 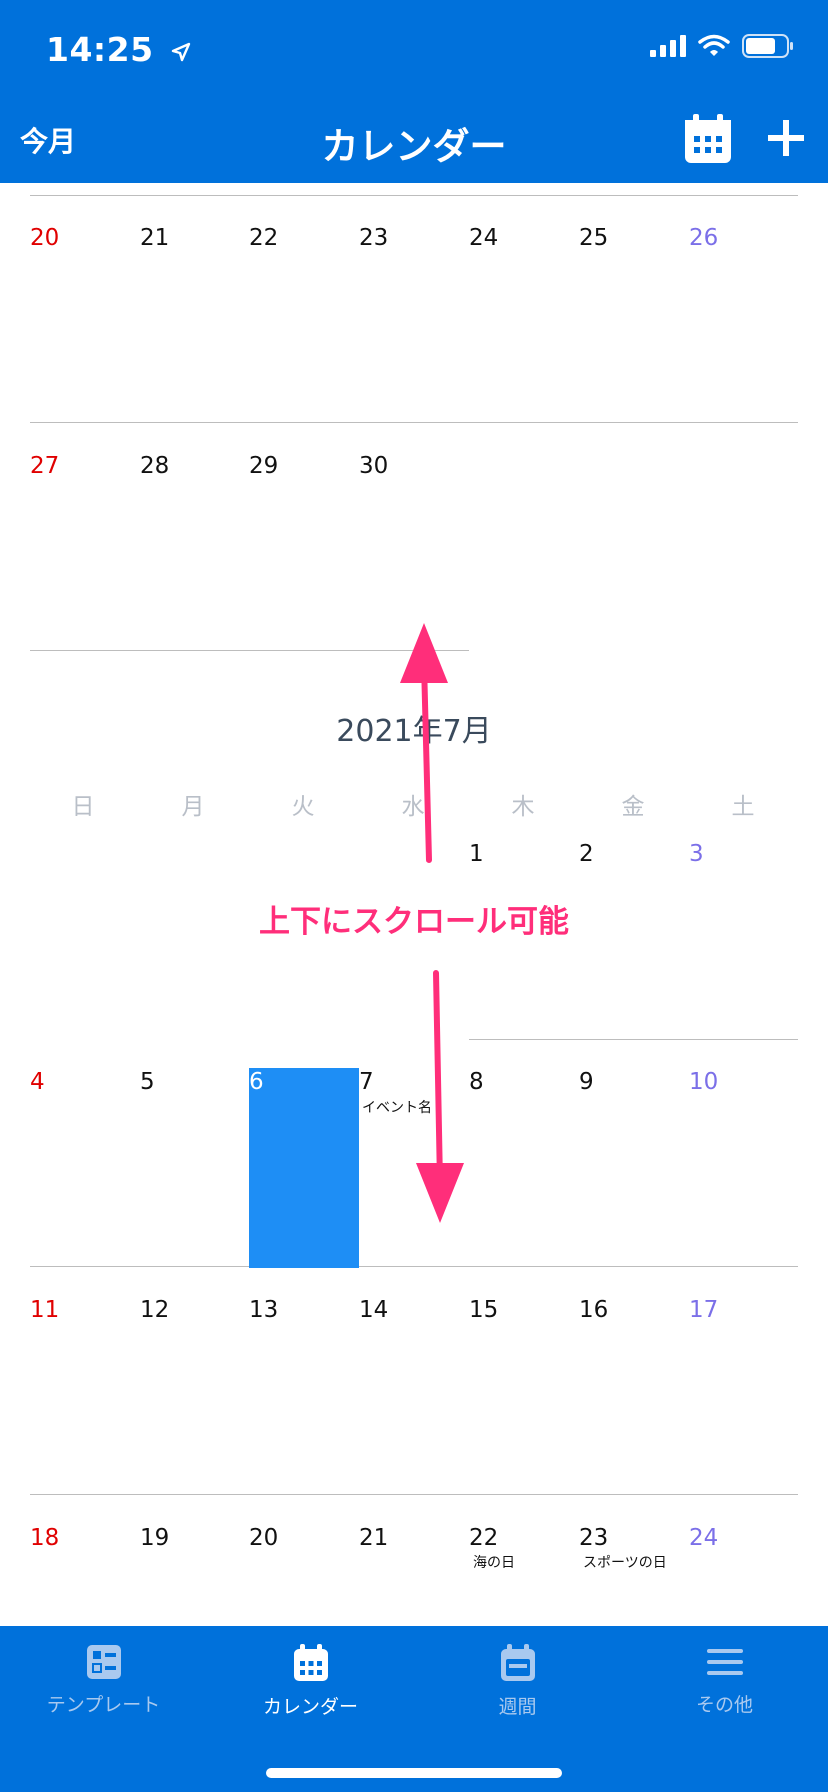 What do you see at coordinates (714, 45) in the screenshot?
I see `wifi-icon` at bounding box center [714, 45].